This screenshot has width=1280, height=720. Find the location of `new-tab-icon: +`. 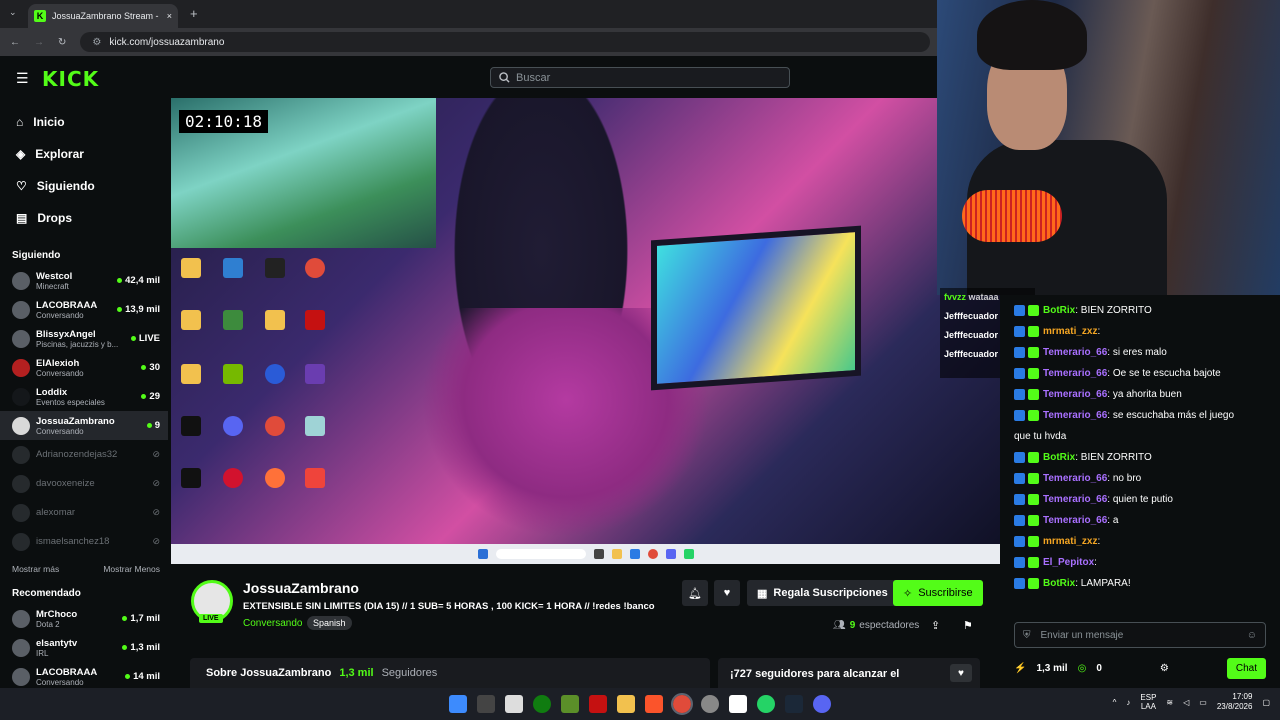

new-tab-icon: + is located at coordinates (194, 13).